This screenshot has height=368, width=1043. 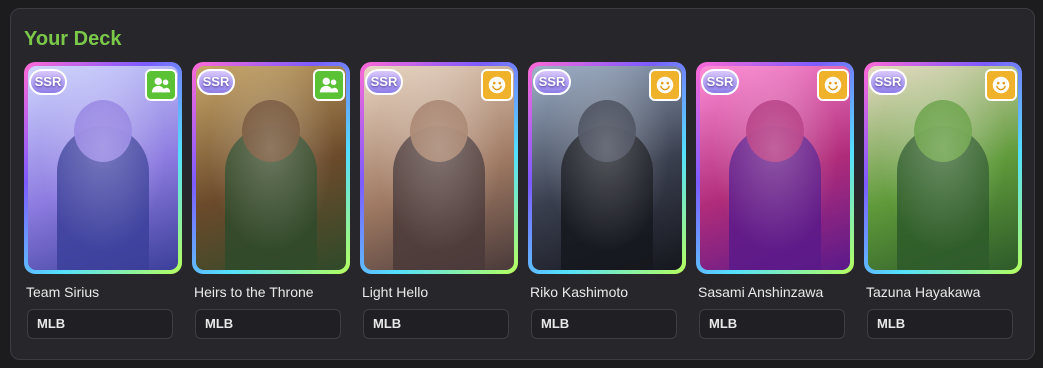 I want to click on support-card: SSR Light Hello MLB, so click(x=439, y=200).